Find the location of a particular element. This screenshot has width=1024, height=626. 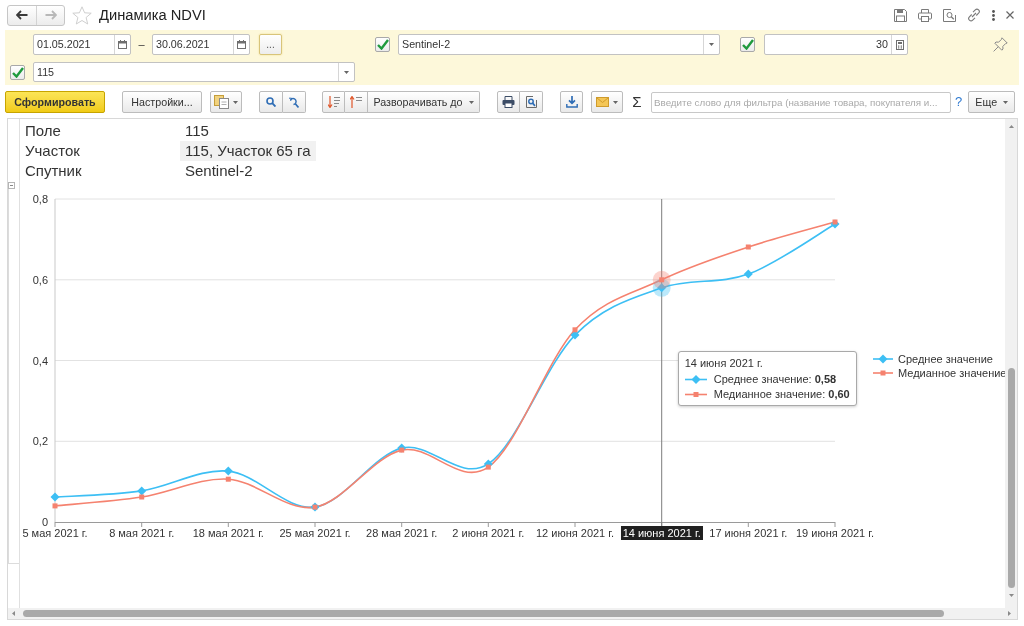

axis-label: 0,2 is located at coordinates (40, 441).